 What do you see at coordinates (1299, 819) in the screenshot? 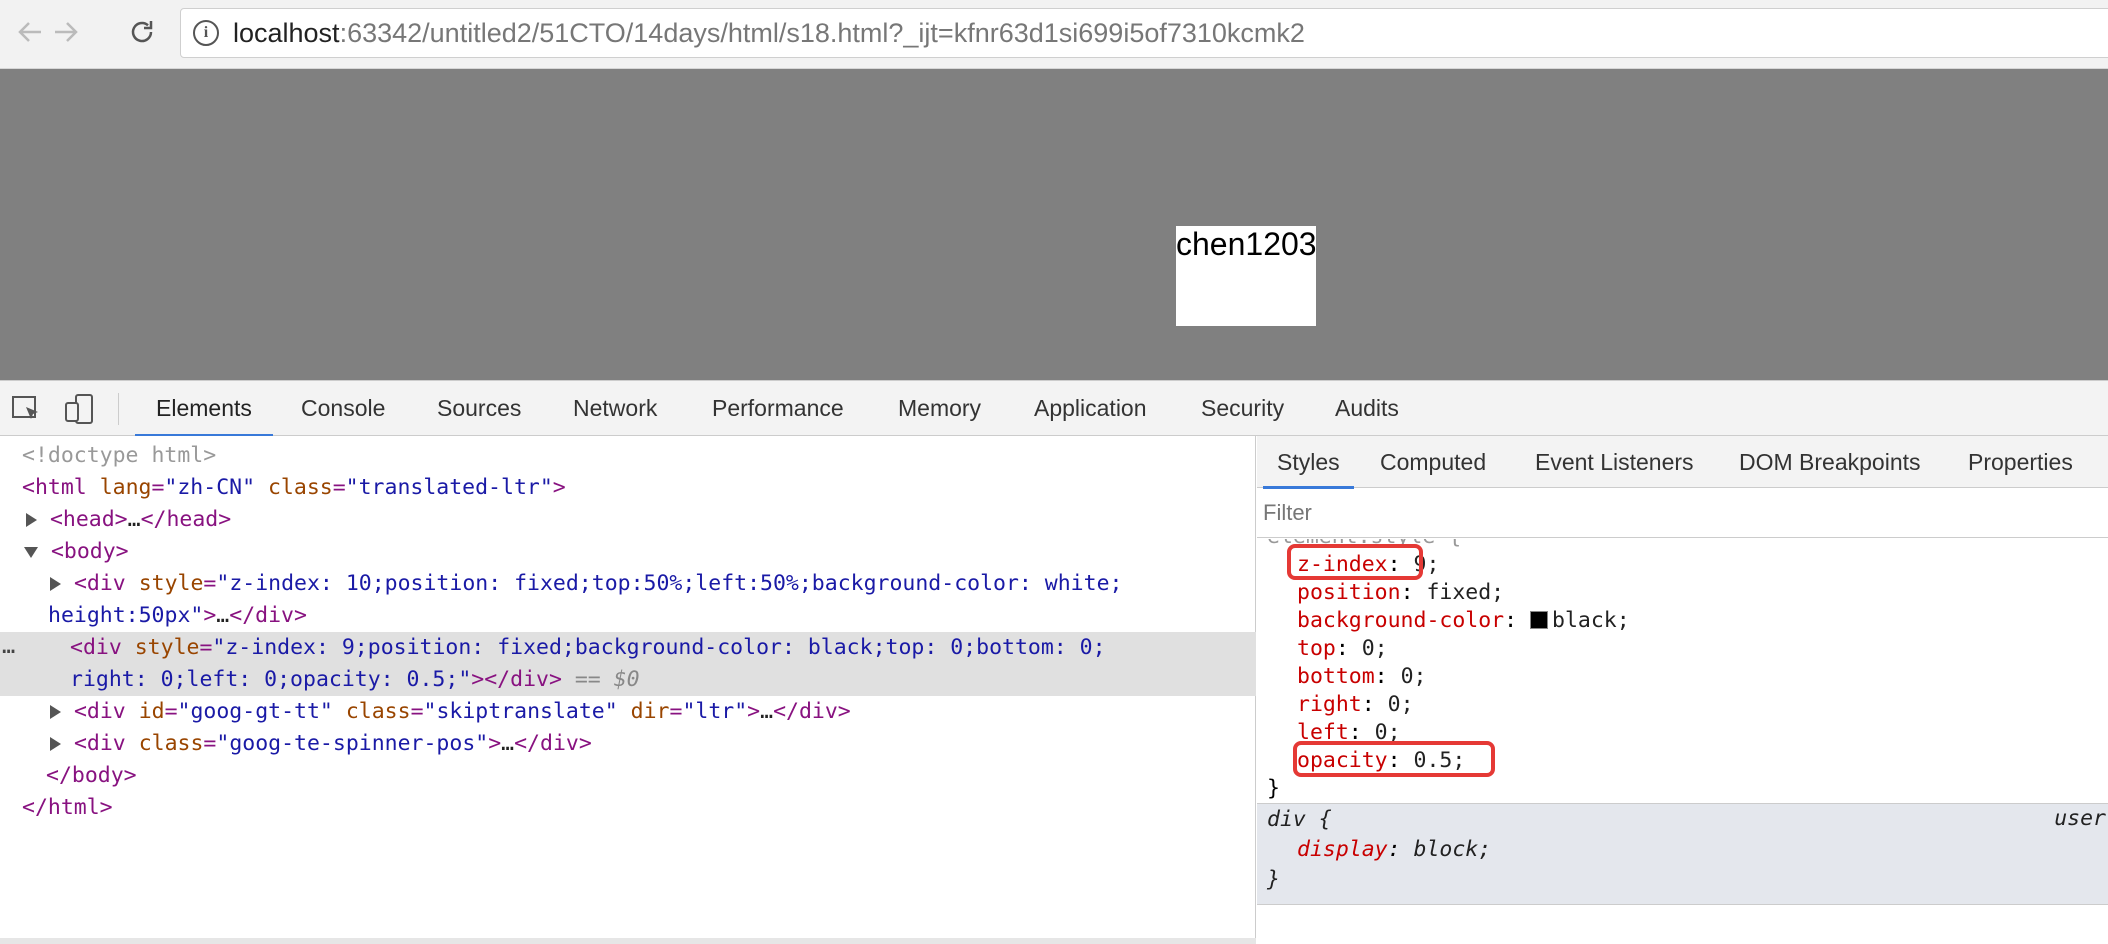
I see `ua-selector: div {` at bounding box center [1299, 819].